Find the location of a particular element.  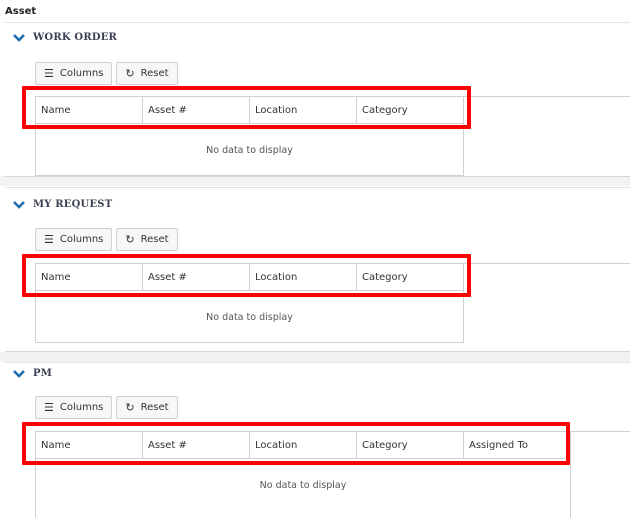

section-title: MY REQUEST is located at coordinates (73, 204).